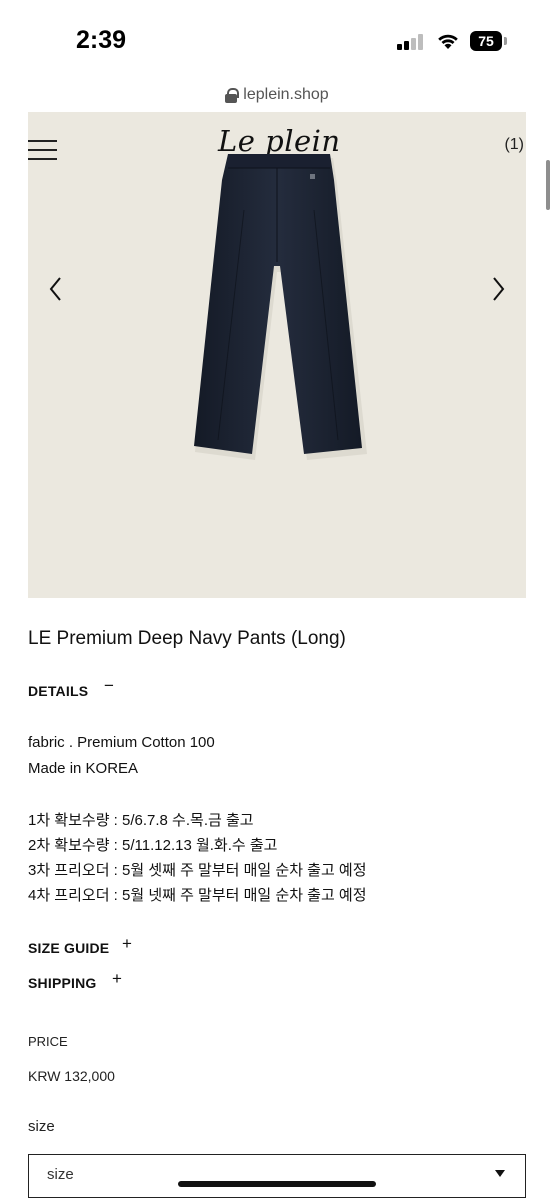 The width and height of the screenshot is (554, 1200). Describe the element at coordinates (101, 40) in the screenshot. I see `status-time: 2:39` at that location.